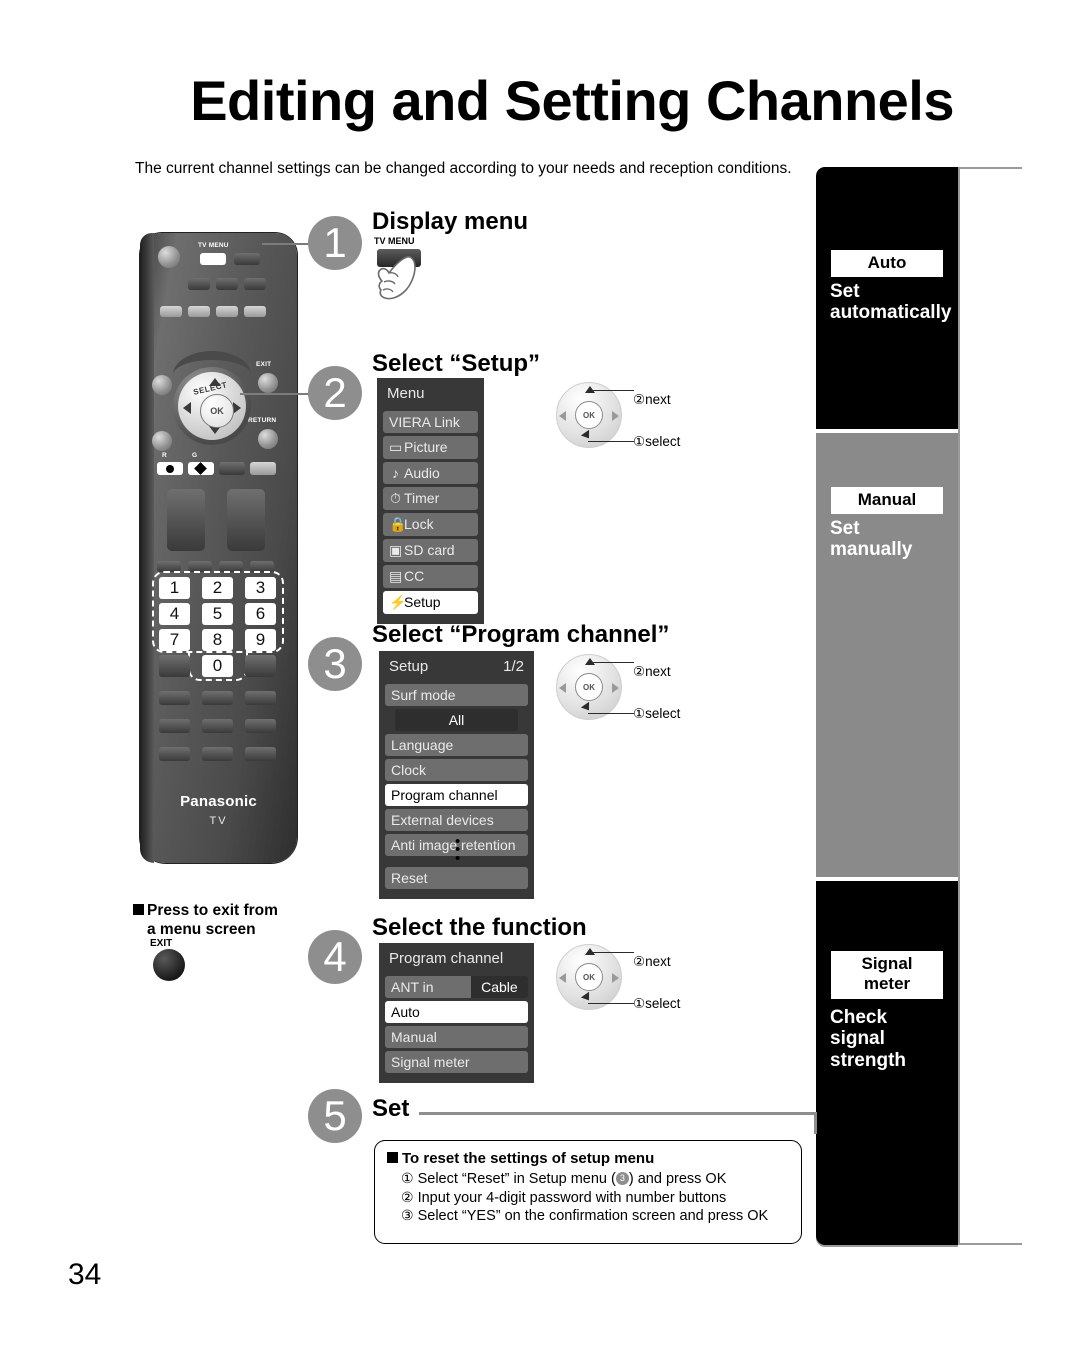  What do you see at coordinates (456, 695) in the screenshot?
I see `setup-item-surf-mode: Surf mode` at bounding box center [456, 695].